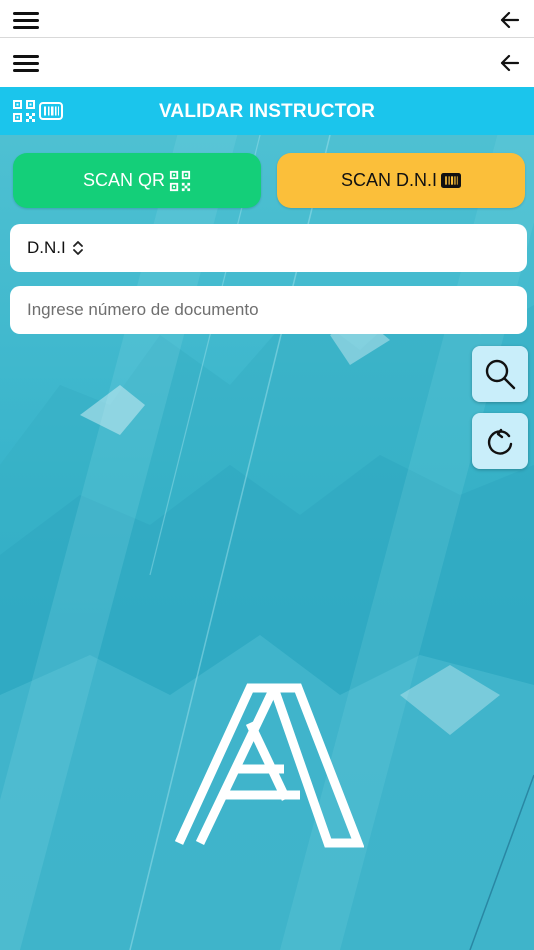 This screenshot has height=950, width=534. I want to click on page-title-bar: VALIDAR INSTRUCTOR, so click(267, 111).